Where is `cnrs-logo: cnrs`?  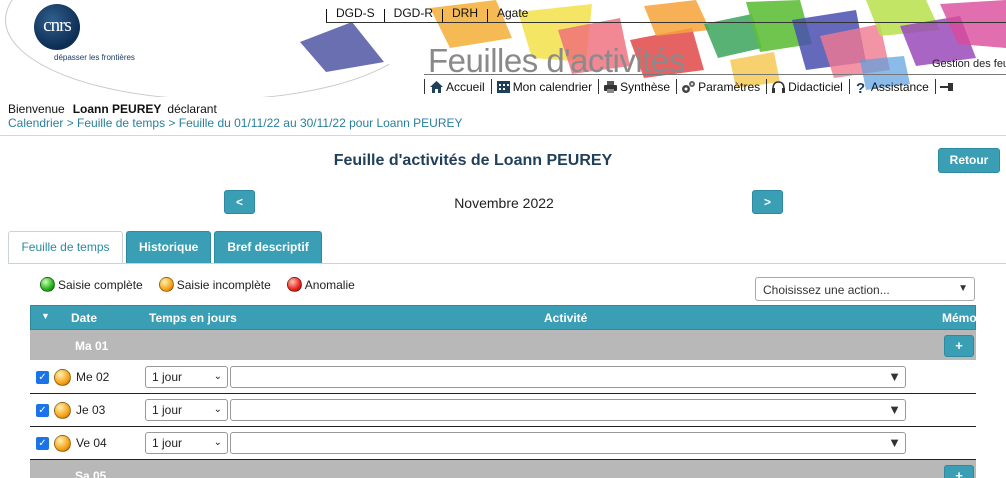 cnrs-logo: cnrs is located at coordinates (57, 27).